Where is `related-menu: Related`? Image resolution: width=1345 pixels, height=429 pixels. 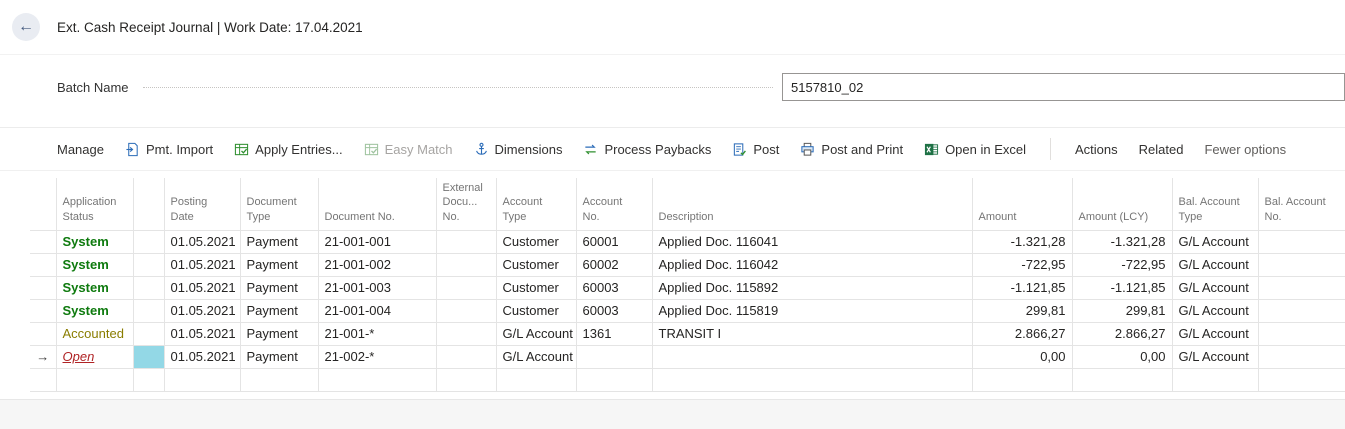 related-menu: Related is located at coordinates (1161, 149).